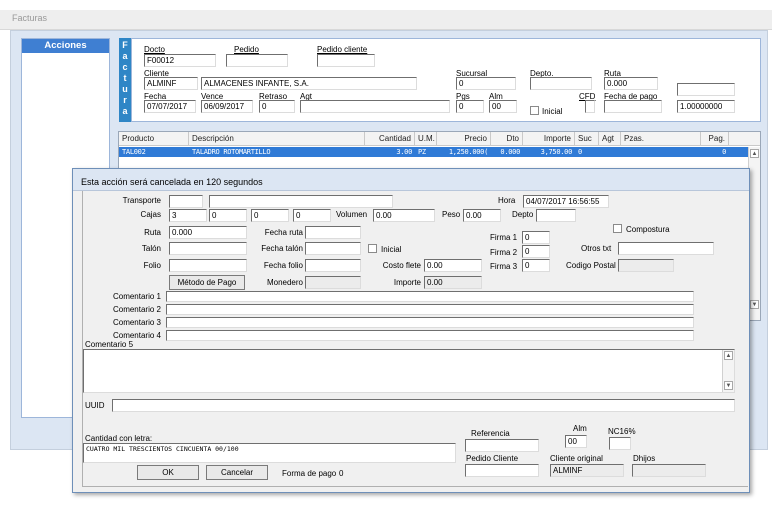 The height and width of the screenshot is (505, 780). What do you see at coordinates (482, 215) in the screenshot?
I see `peso-field: 0.00` at bounding box center [482, 215].